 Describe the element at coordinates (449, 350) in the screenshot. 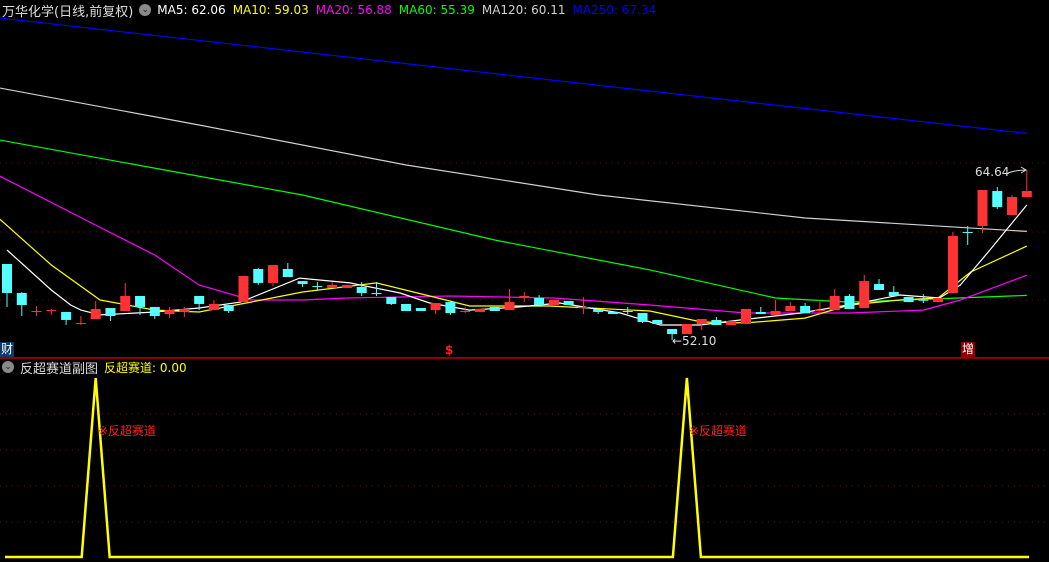

I see `dividend-marker: $` at that location.